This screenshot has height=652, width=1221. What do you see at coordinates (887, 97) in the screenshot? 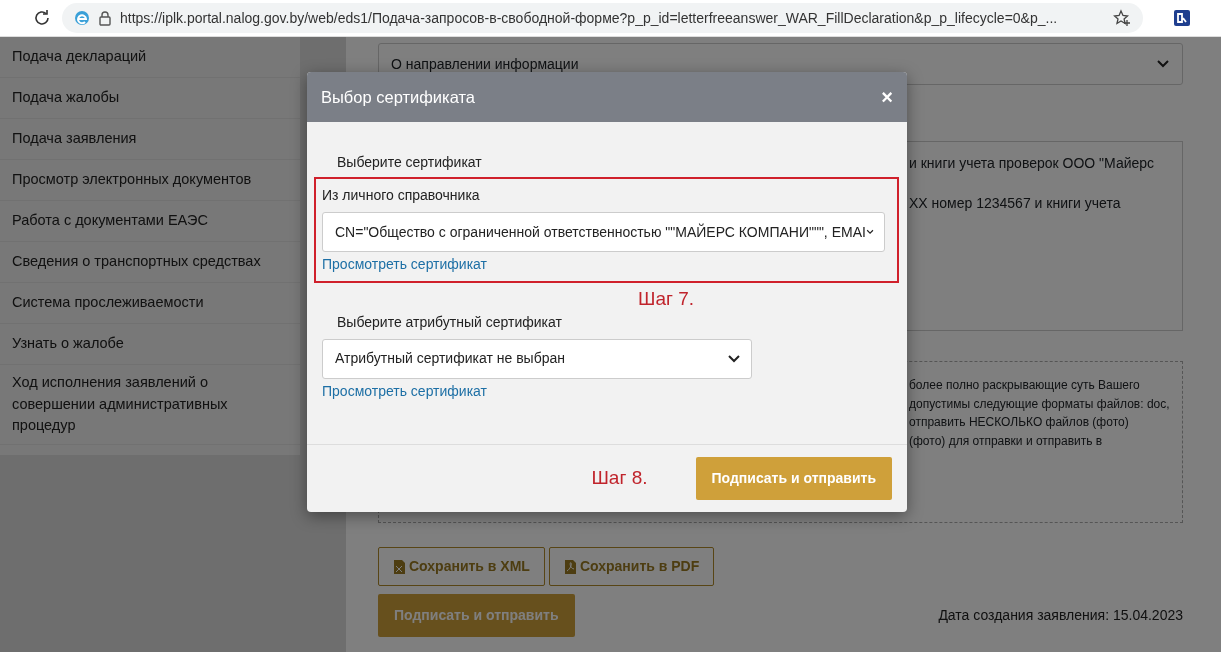
I see `close-button: ×` at bounding box center [887, 97].